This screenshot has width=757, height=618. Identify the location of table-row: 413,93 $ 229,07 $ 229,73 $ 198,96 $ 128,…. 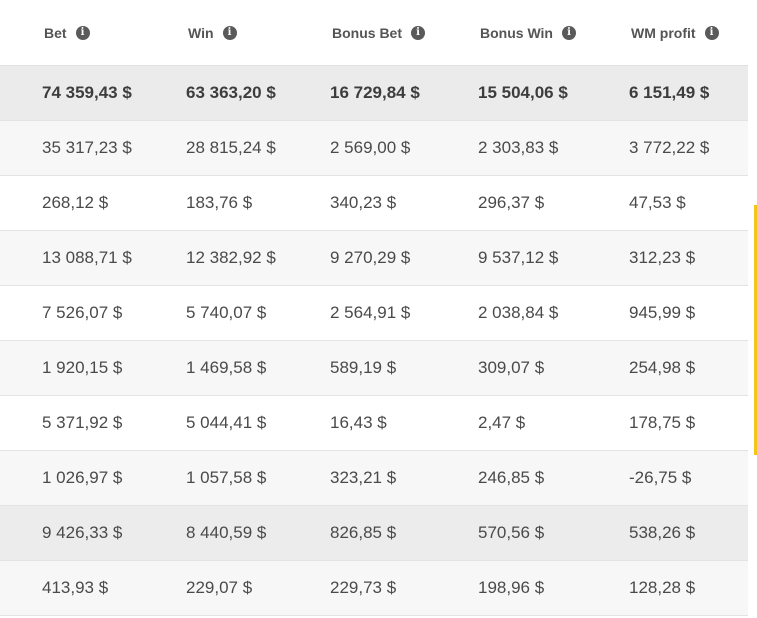
(374, 588).